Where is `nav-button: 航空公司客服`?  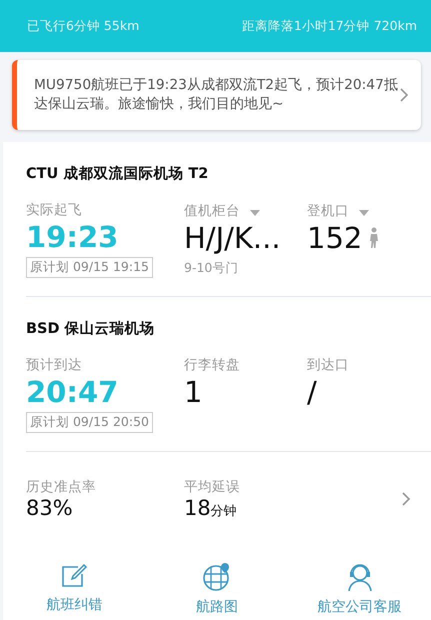 nav-button: 航空公司客服 is located at coordinates (359, 589).